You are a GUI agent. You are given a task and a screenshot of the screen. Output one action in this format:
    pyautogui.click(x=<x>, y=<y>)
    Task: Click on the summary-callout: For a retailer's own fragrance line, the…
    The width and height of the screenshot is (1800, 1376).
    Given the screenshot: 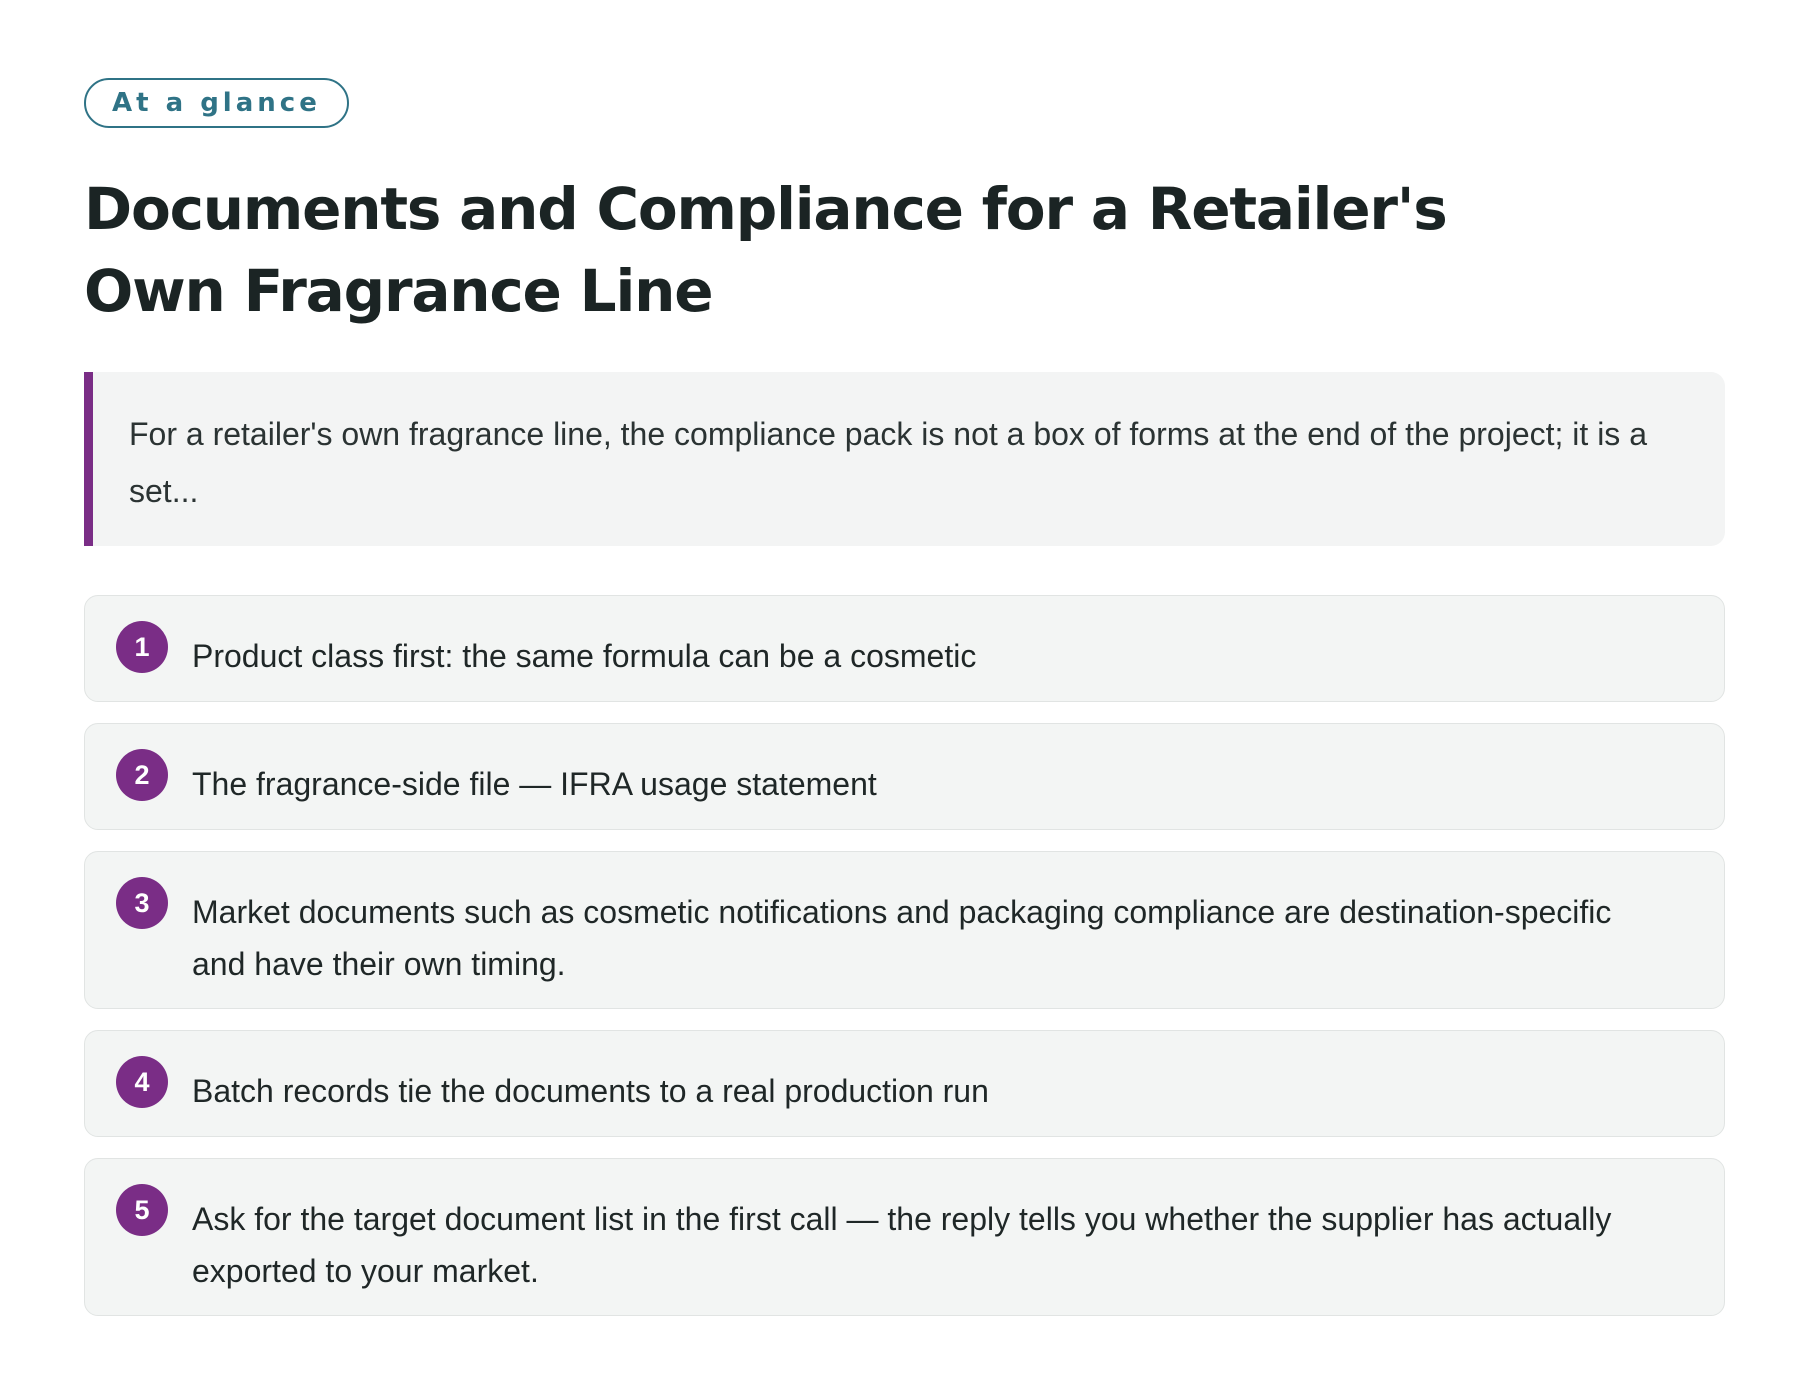 What is the action you would take?
    pyautogui.click(x=904, y=459)
    